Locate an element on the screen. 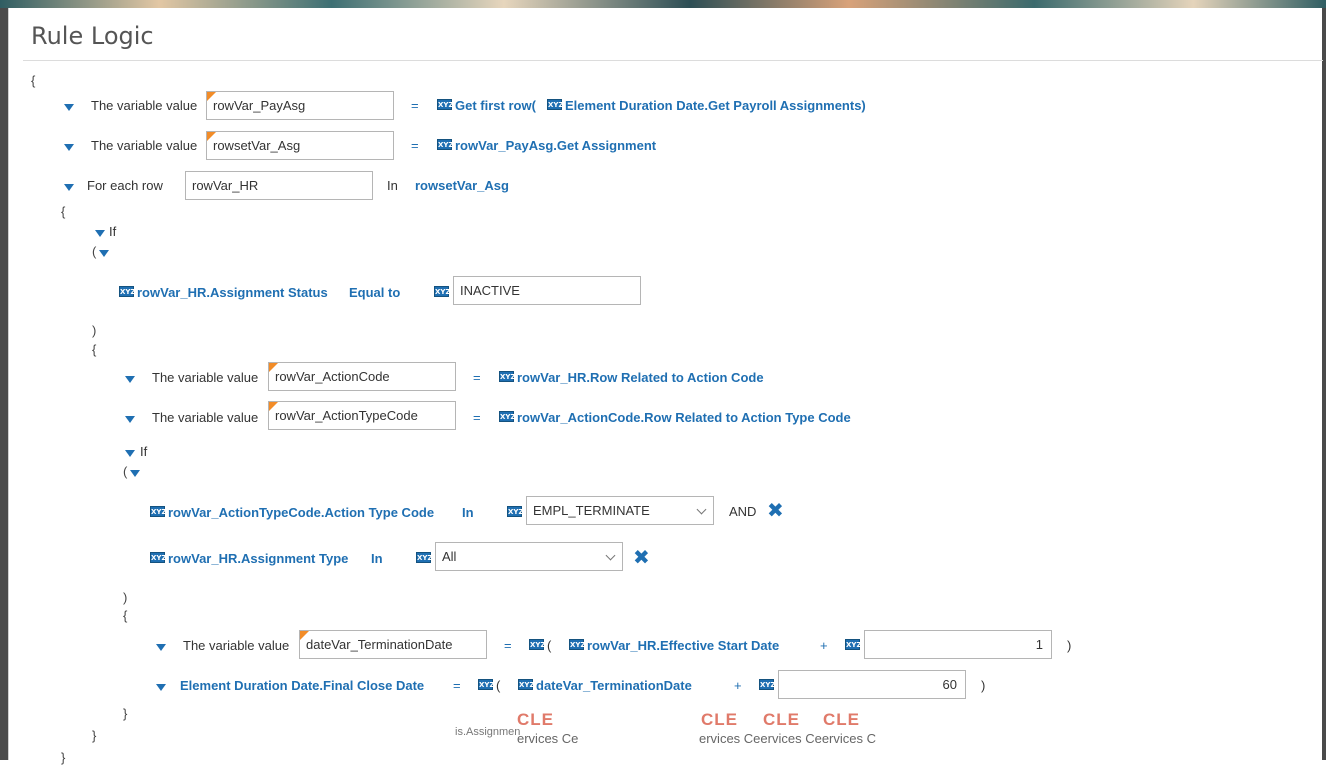  select-value: EMPL_TERMINATE is located at coordinates (591, 510).